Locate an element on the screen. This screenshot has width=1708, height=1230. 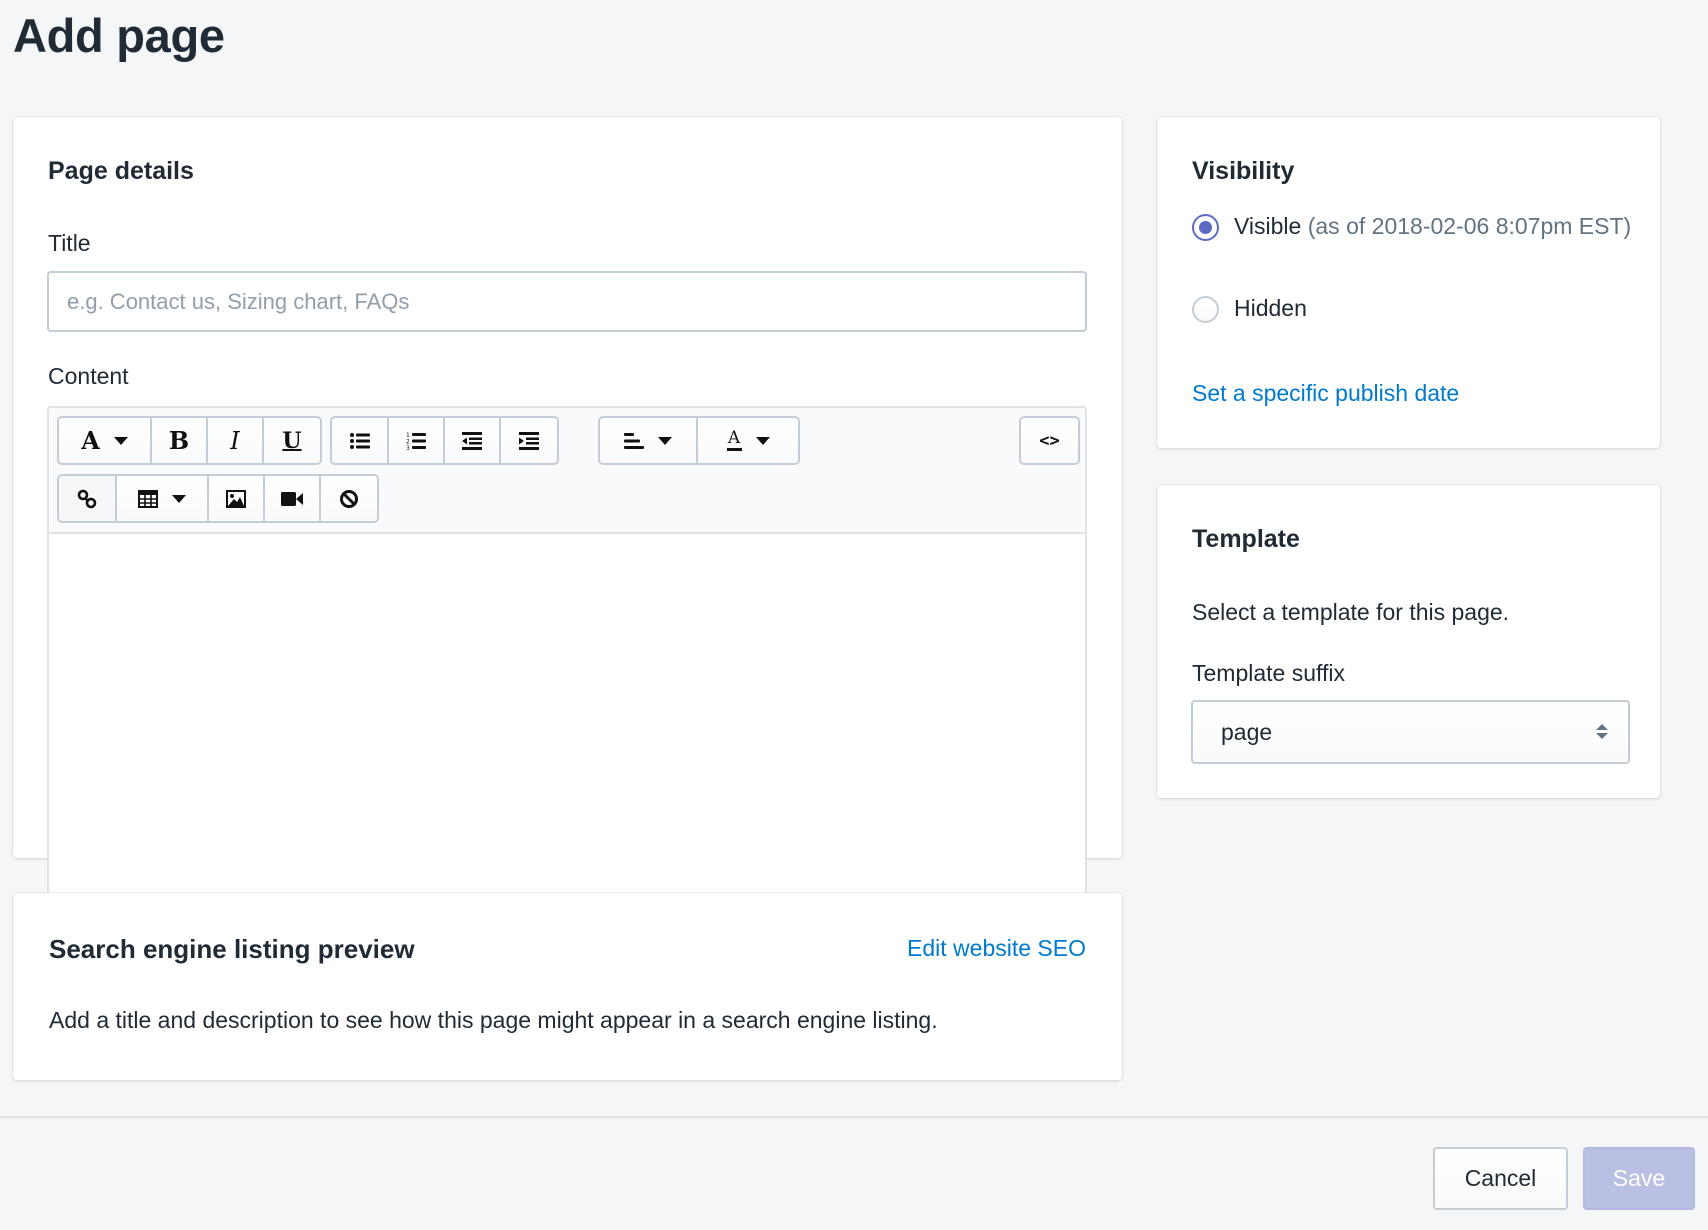
bulleted-list-button is located at coordinates (360, 440).